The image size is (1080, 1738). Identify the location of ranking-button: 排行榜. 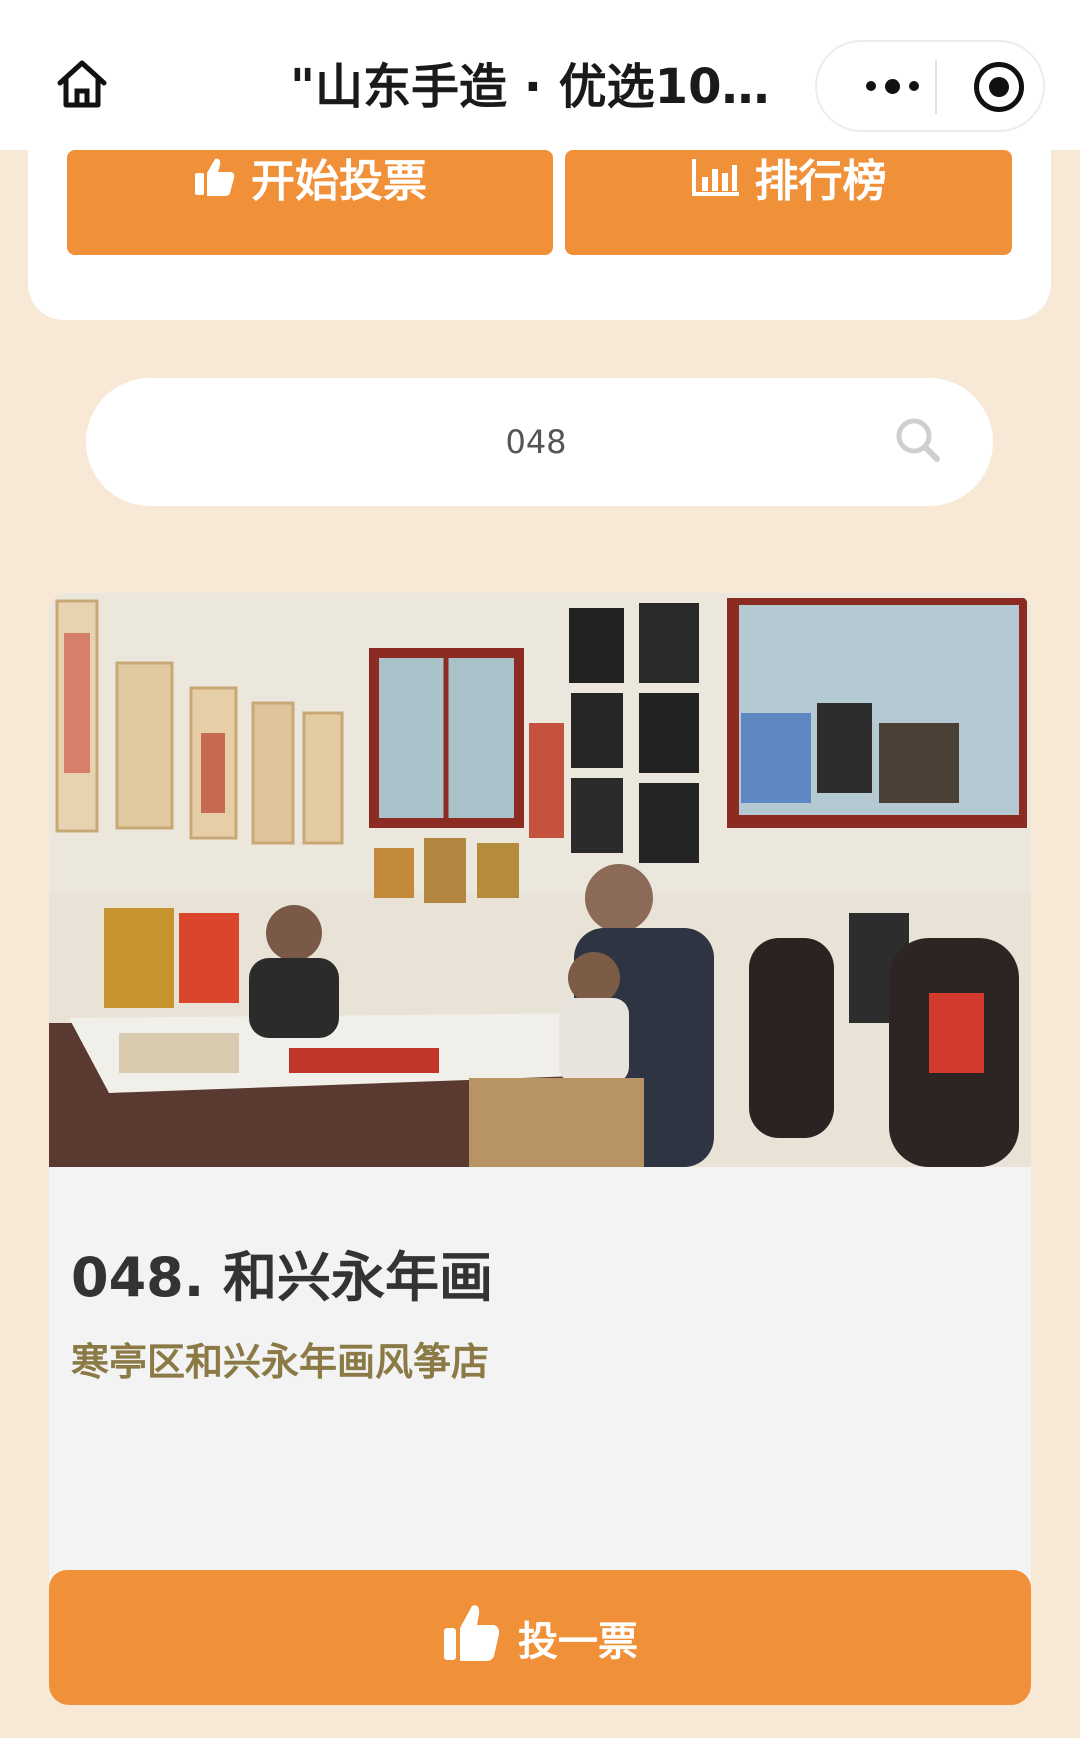
(788, 202).